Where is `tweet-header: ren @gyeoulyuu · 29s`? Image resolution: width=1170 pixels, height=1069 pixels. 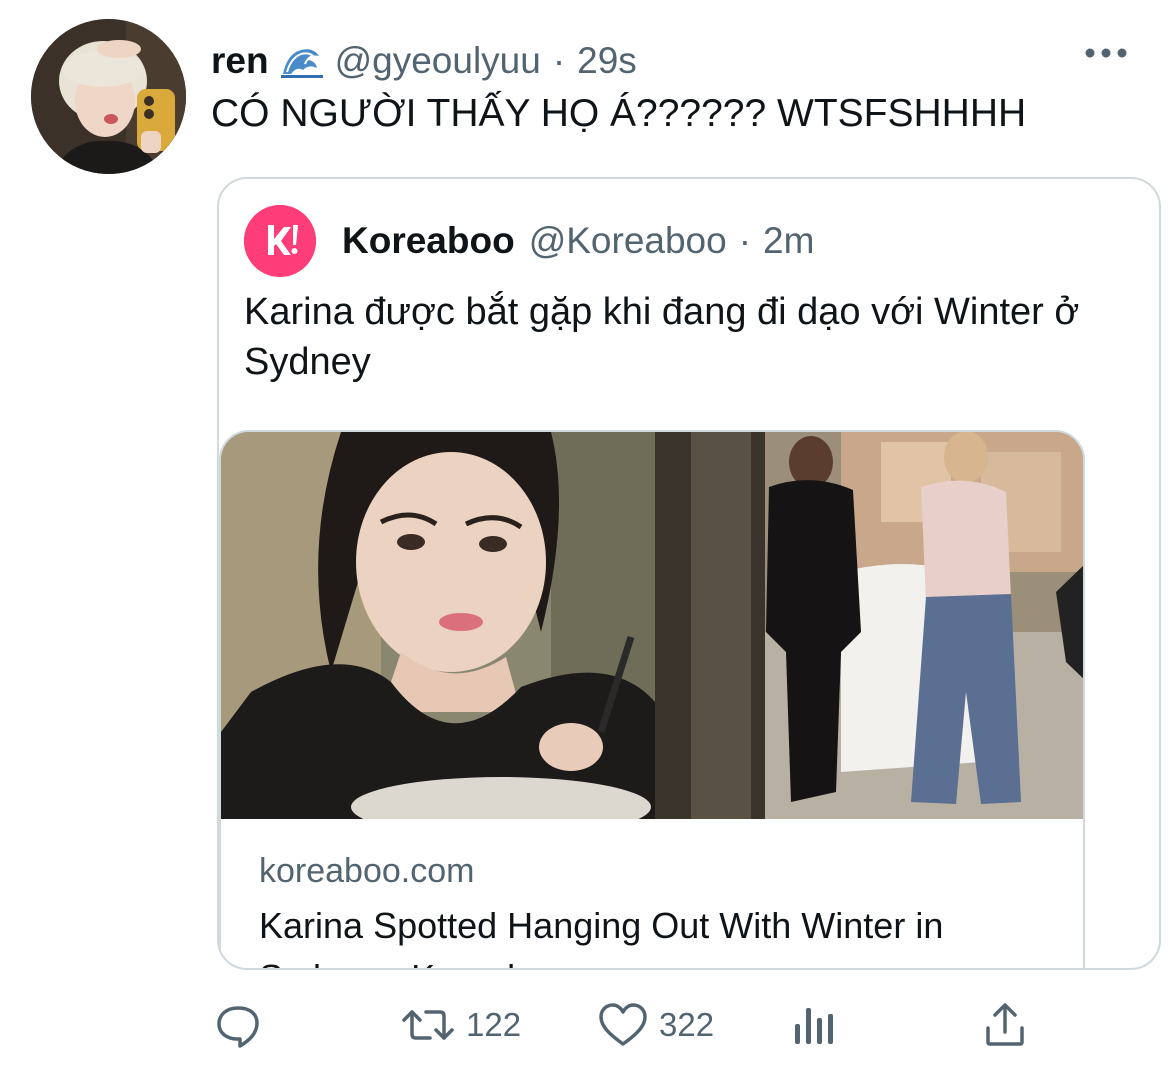
tweet-header: ren @gyeoulyuu · 29s is located at coordinates (424, 61).